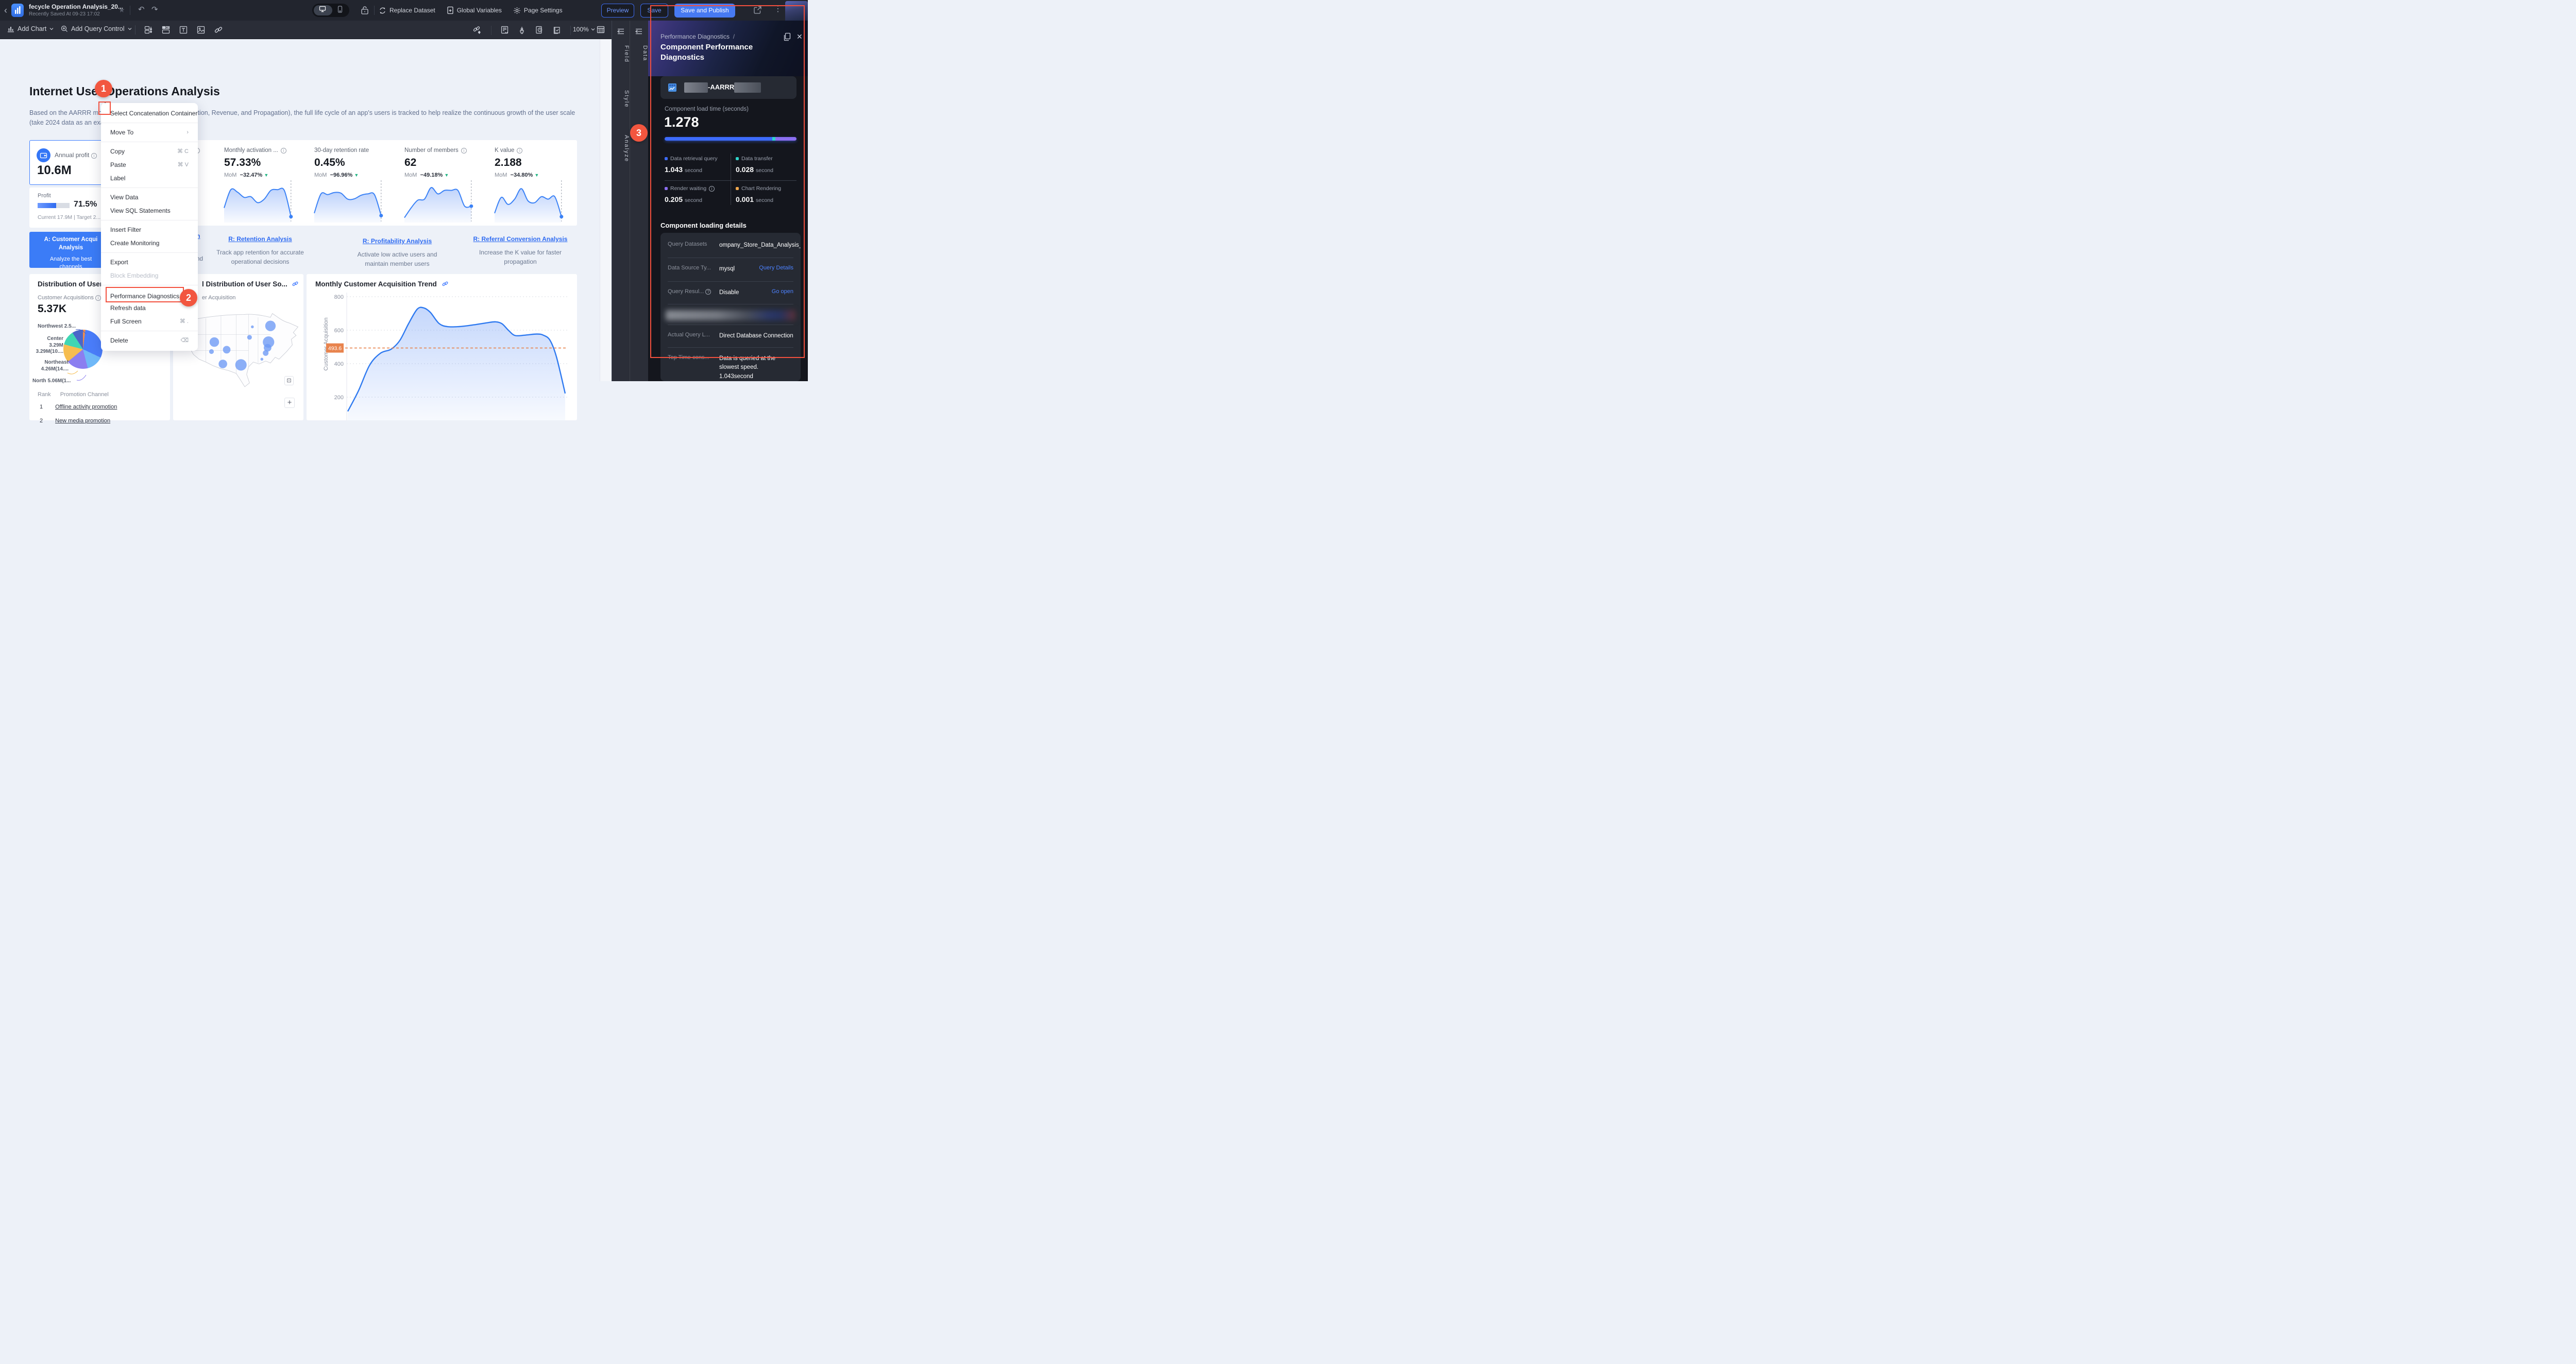 This screenshot has height=1364, width=2576. What do you see at coordinates (242, 162) in the screenshot?
I see `kpi-value: 57.33%` at bounding box center [242, 162].